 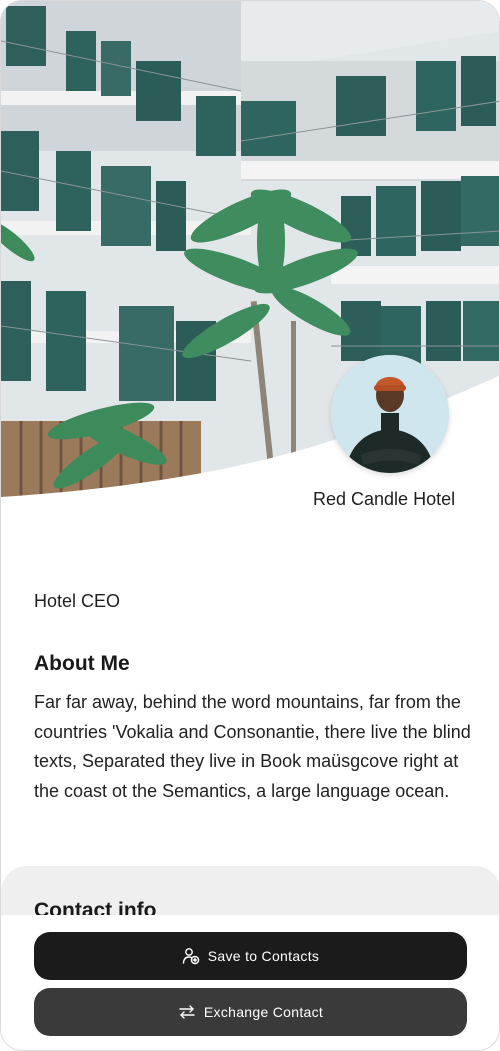 I want to click on save-button-label: Save to Contacts, so click(x=263, y=956).